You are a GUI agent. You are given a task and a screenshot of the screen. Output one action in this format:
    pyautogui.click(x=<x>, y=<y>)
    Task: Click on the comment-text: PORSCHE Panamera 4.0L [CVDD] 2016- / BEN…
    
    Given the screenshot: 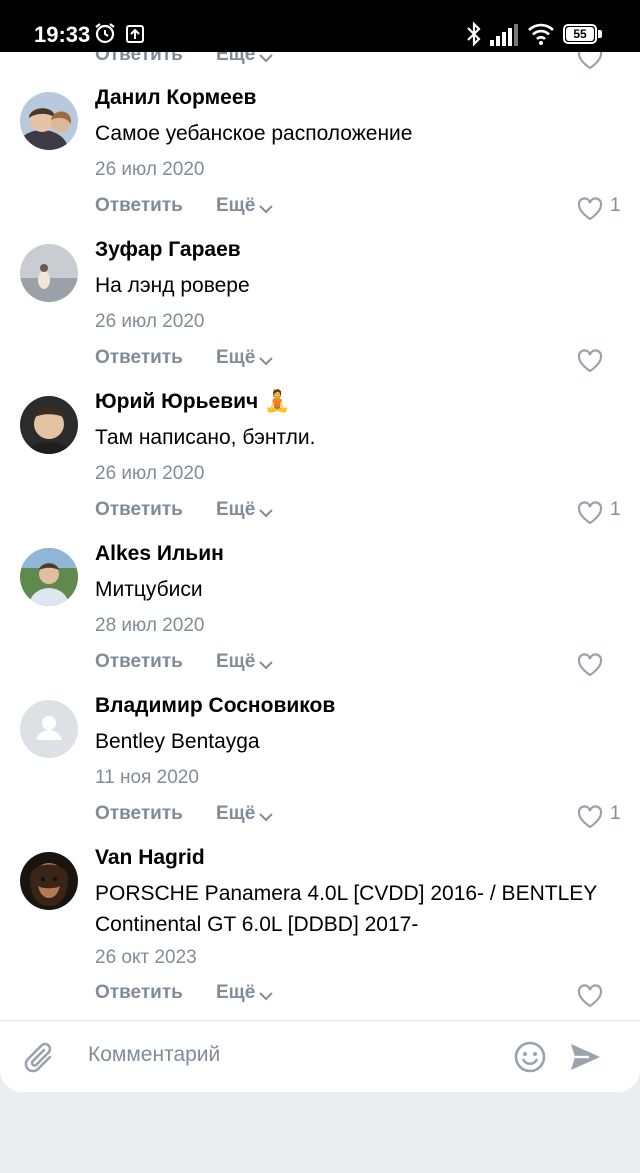 What is the action you would take?
    pyautogui.click(x=346, y=909)
    